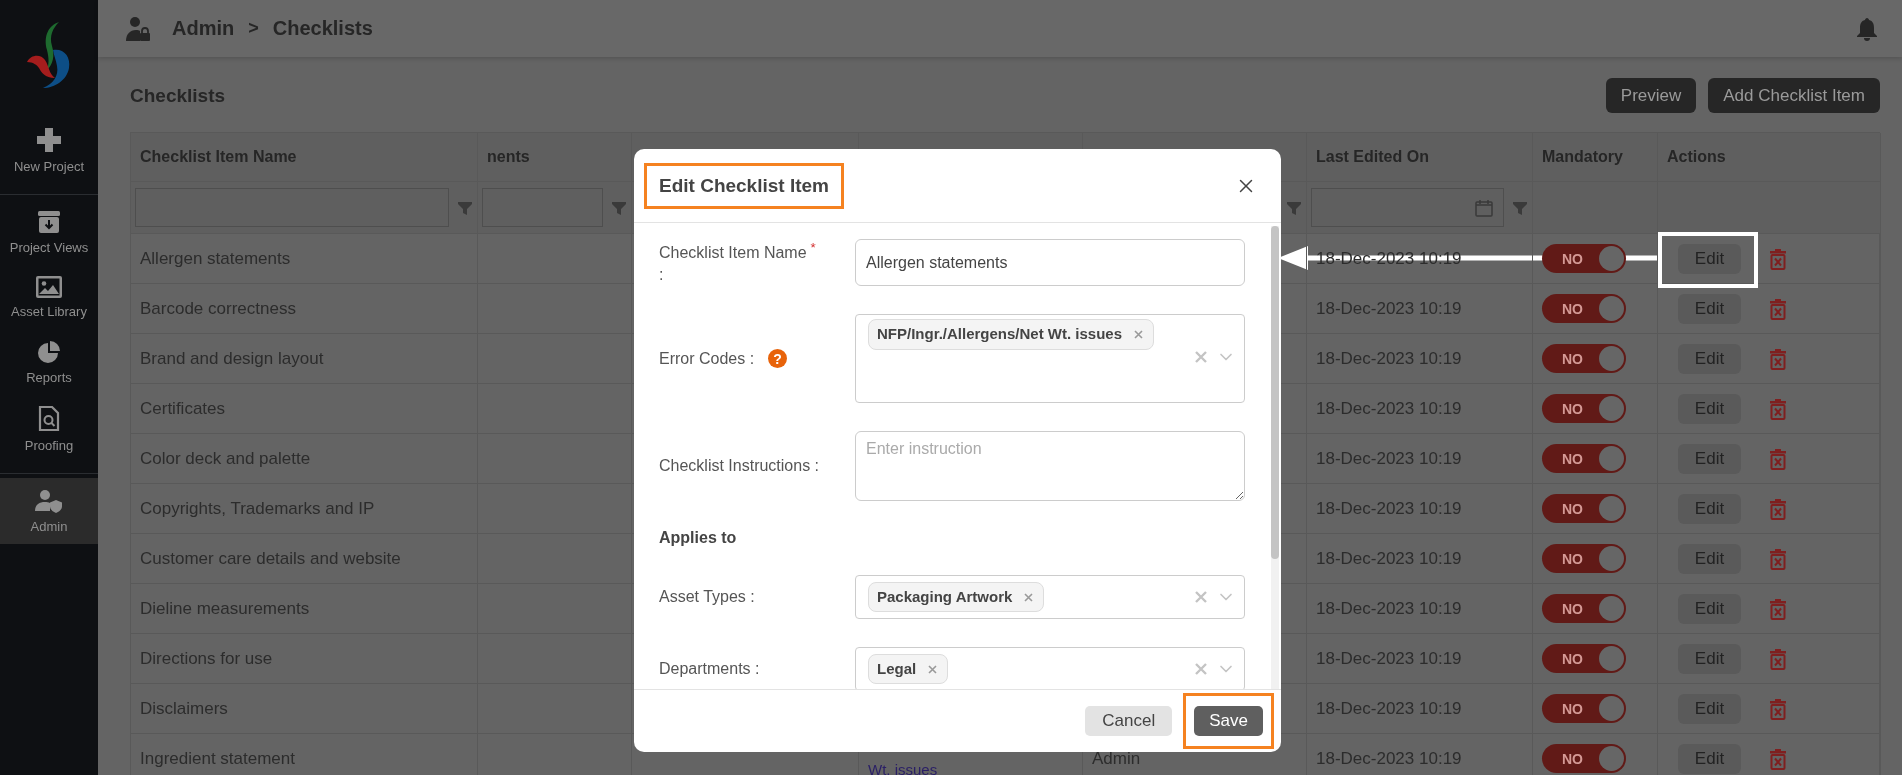 The width and height of the screenshot is (1902, 775). What do you see at coordinates (1050, 466) in the screenshot?
I see `instruction-textarea: Enter instruction` at bounding box center [1050, 466].